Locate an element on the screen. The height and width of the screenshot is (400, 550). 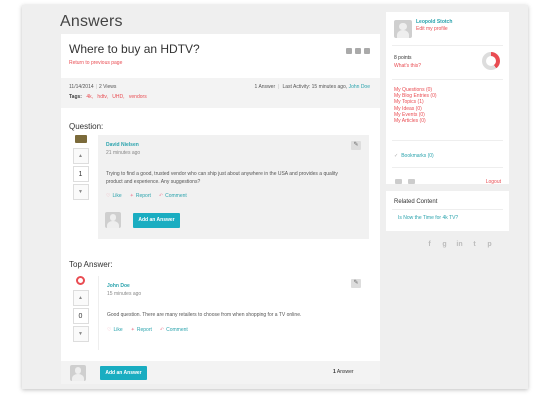
link-icon is located at coordinates (358, 51).